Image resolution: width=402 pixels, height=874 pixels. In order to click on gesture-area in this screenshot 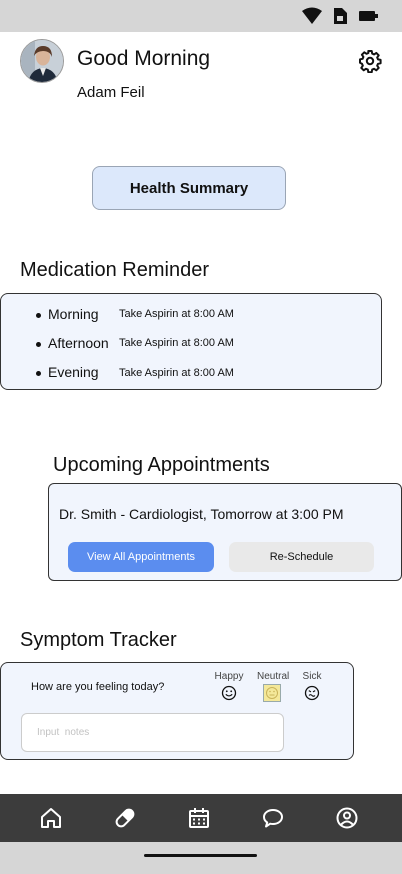, I will do `click(201, 858)`.